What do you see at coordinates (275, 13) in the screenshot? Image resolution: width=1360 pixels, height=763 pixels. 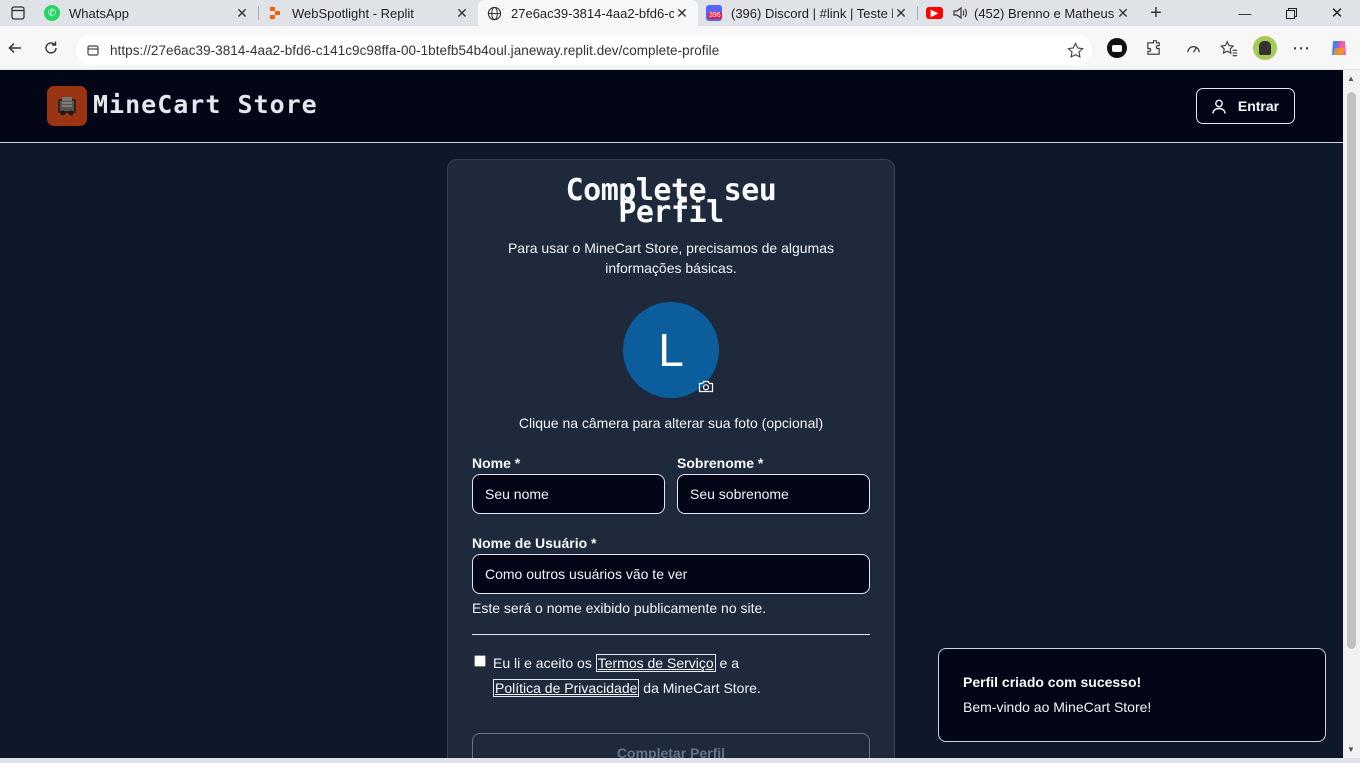 I see `replit-icon` at bounding box center [275, 13].